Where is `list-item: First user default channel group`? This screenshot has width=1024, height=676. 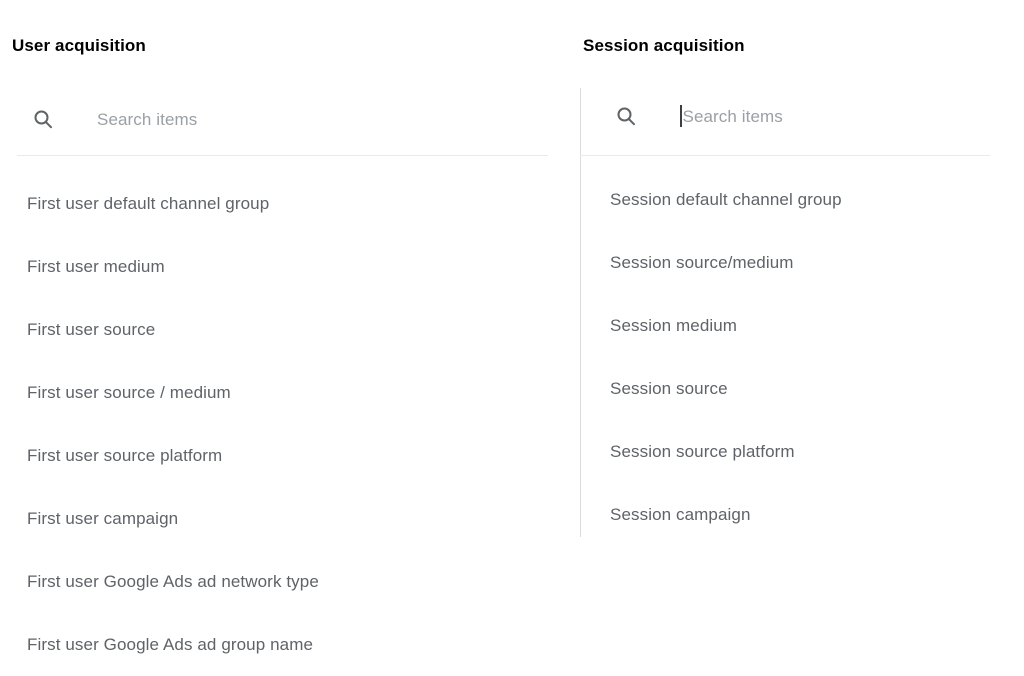
list-item: First user default channel group is located at coordinates (280, 203).